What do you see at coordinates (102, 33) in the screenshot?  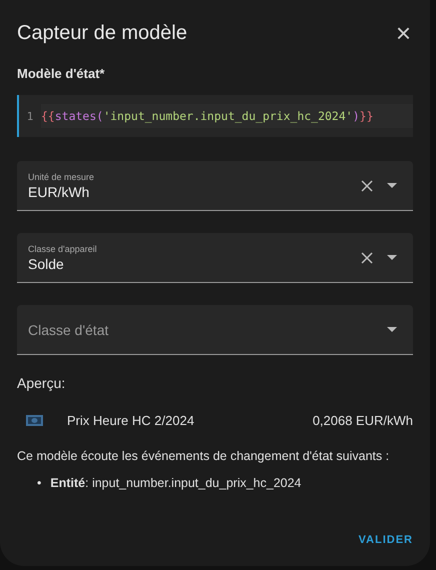 I see `dialog-title: Capteur de modèle` at bounding box center [102, 33].